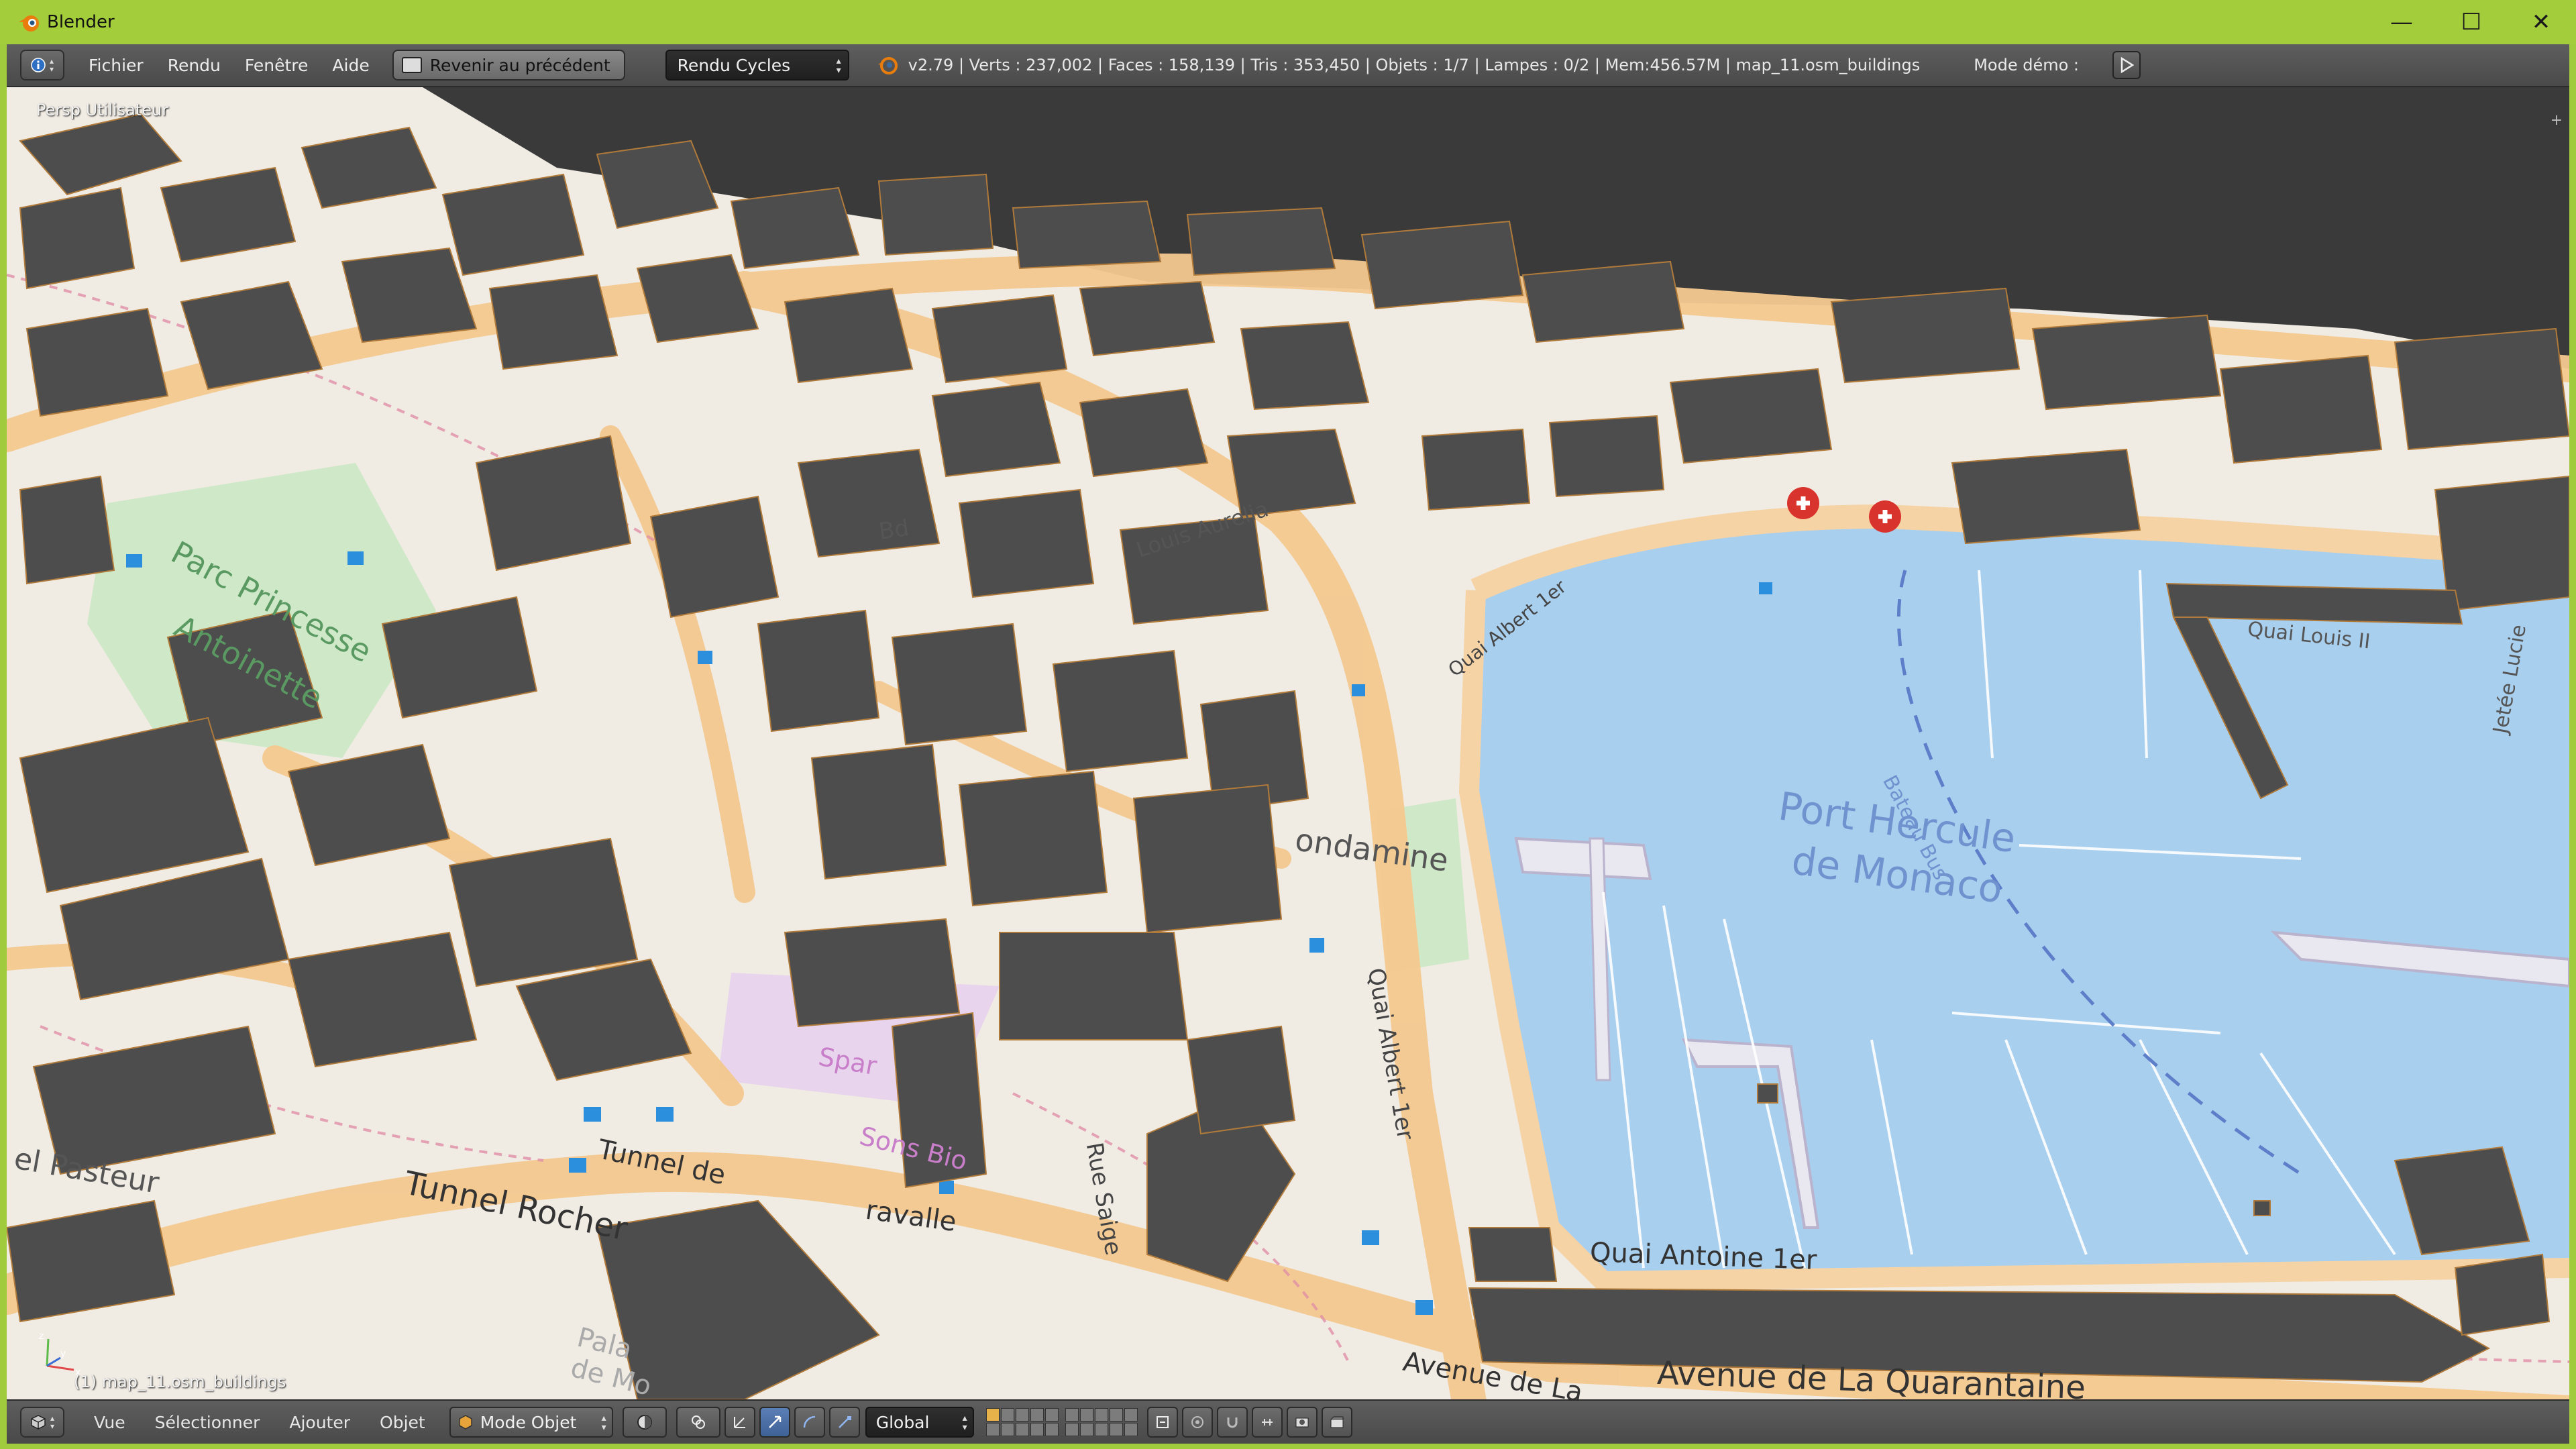 The height and width of the screenshot is (1449, 2576). I want to click on magnet-icon, so click(1232, 1422).